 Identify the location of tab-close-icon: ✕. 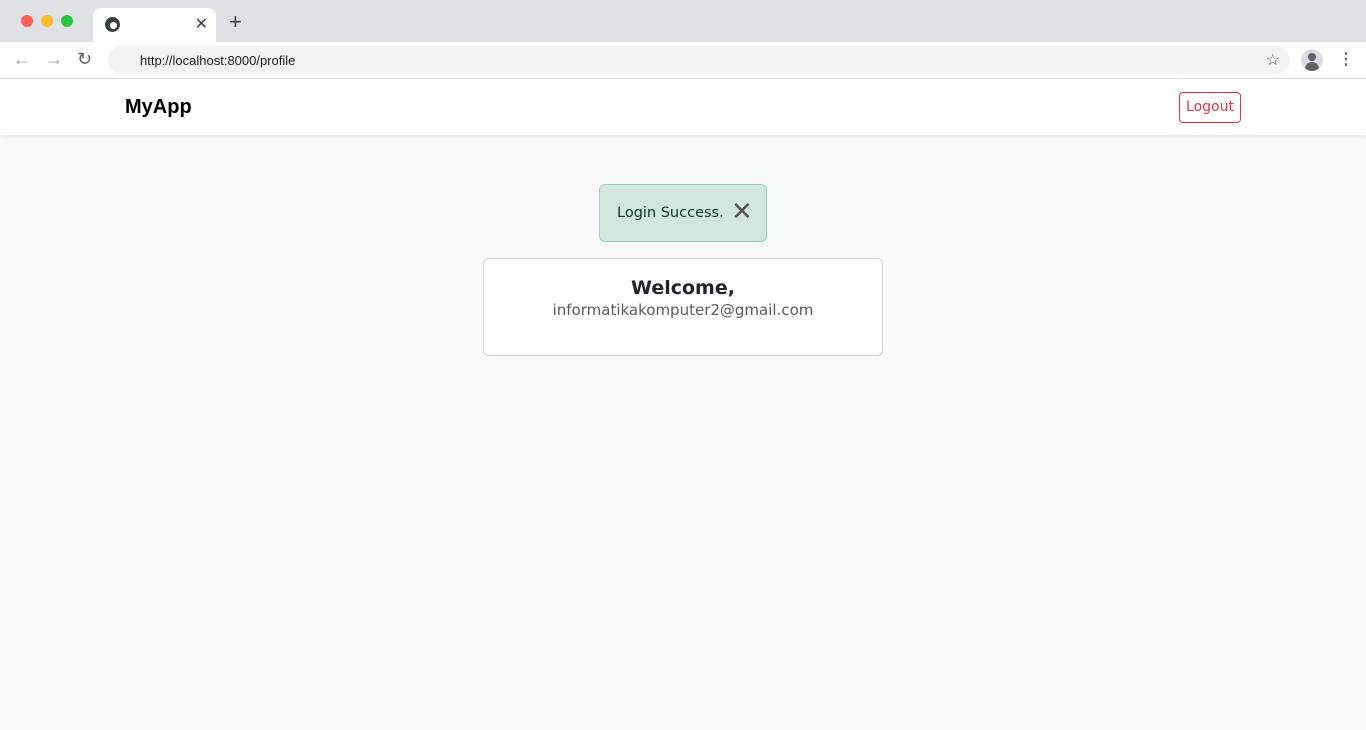
(201, 24).